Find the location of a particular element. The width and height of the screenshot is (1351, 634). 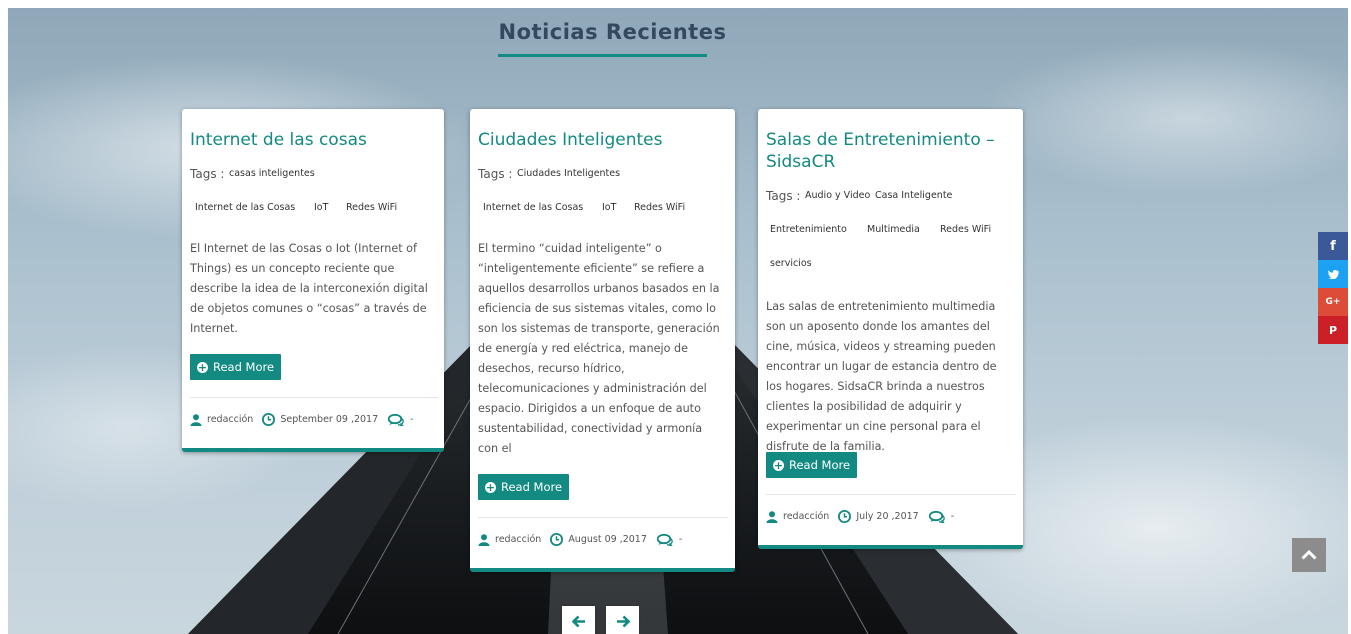

post-meta: redacción September 09 ,2017 - is located at coordinates (302, 419).